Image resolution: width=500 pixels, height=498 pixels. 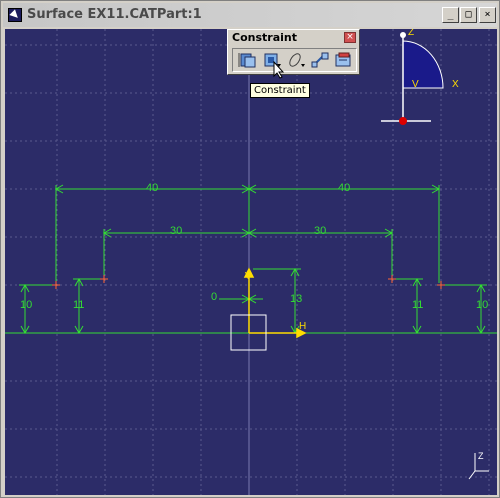 I want to click on dim-40-right: 40, so click(x=344, y=188).